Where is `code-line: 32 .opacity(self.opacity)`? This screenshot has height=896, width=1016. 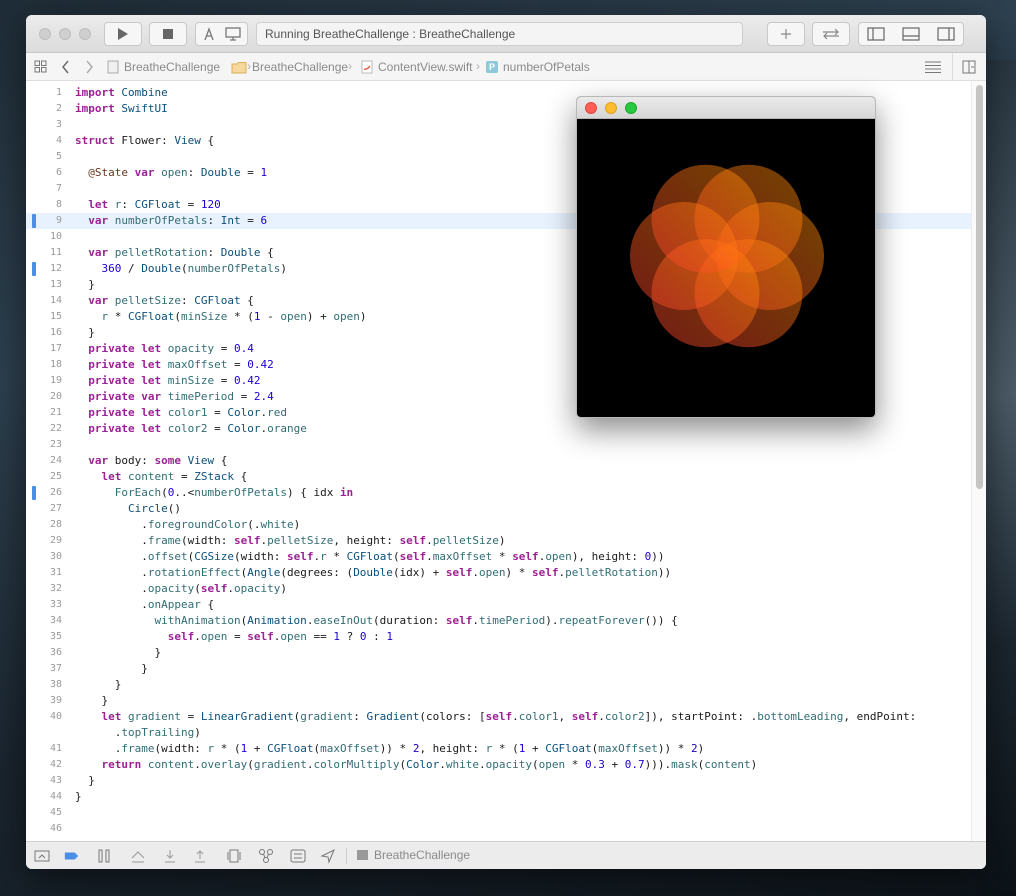 code-line: 32 .opacity(self.opacity) is located at coordinates (498, 589).